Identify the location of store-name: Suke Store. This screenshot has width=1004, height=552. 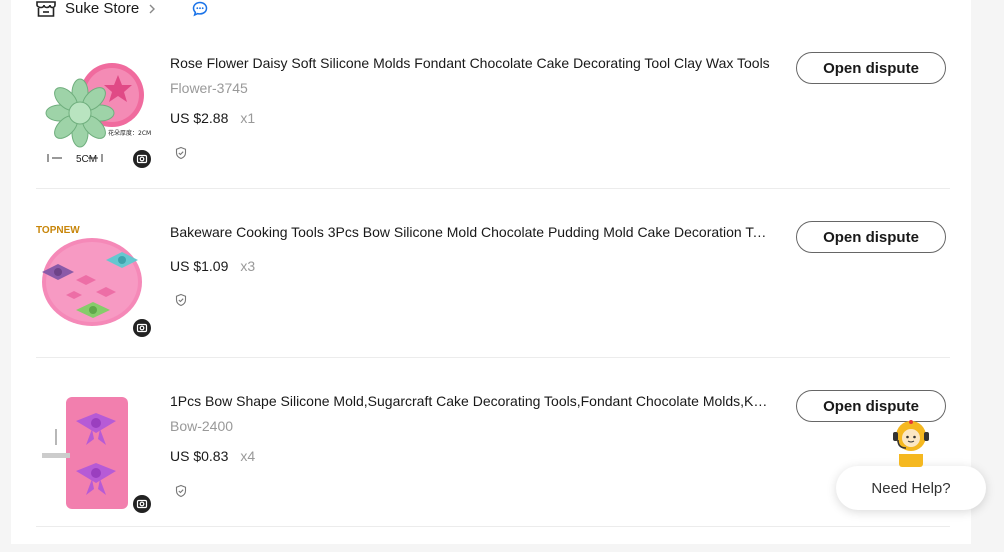
(102, 9).